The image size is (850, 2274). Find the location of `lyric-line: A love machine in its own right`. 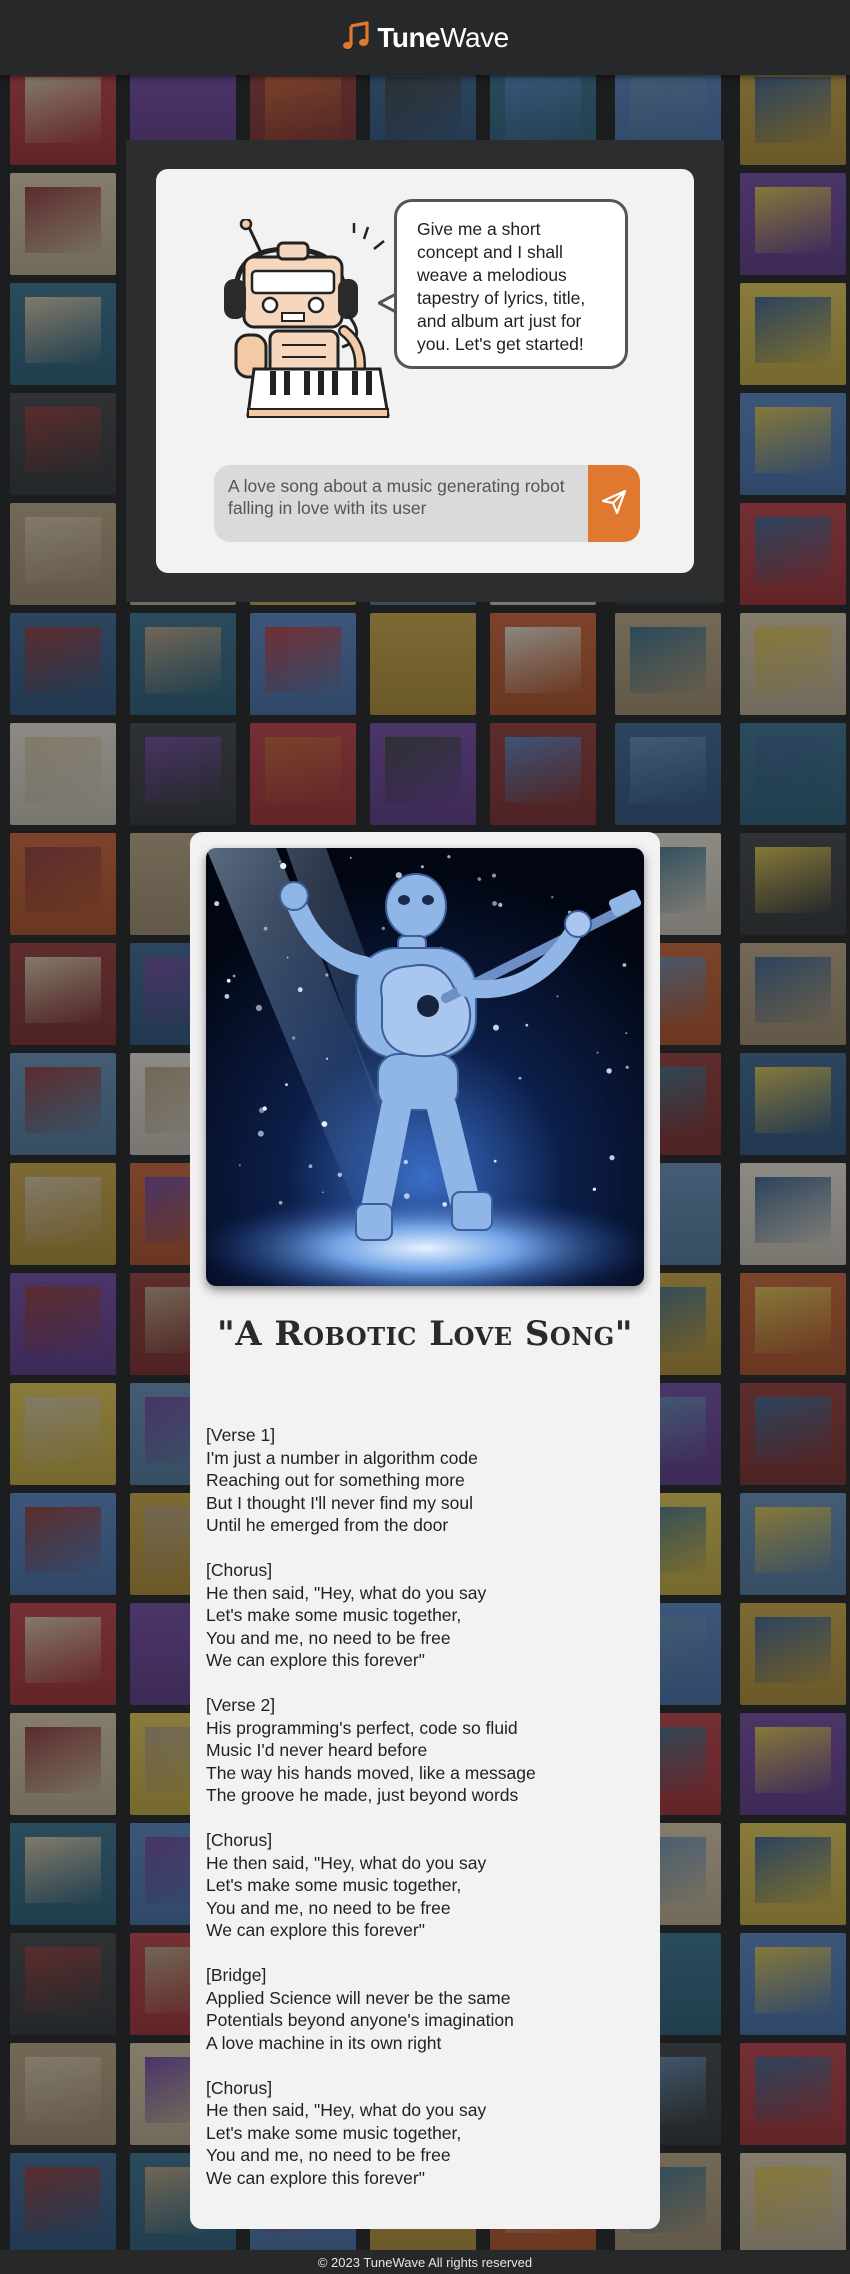

lyric-line: A love machine in its own right is located at coordinates (324, 2042).